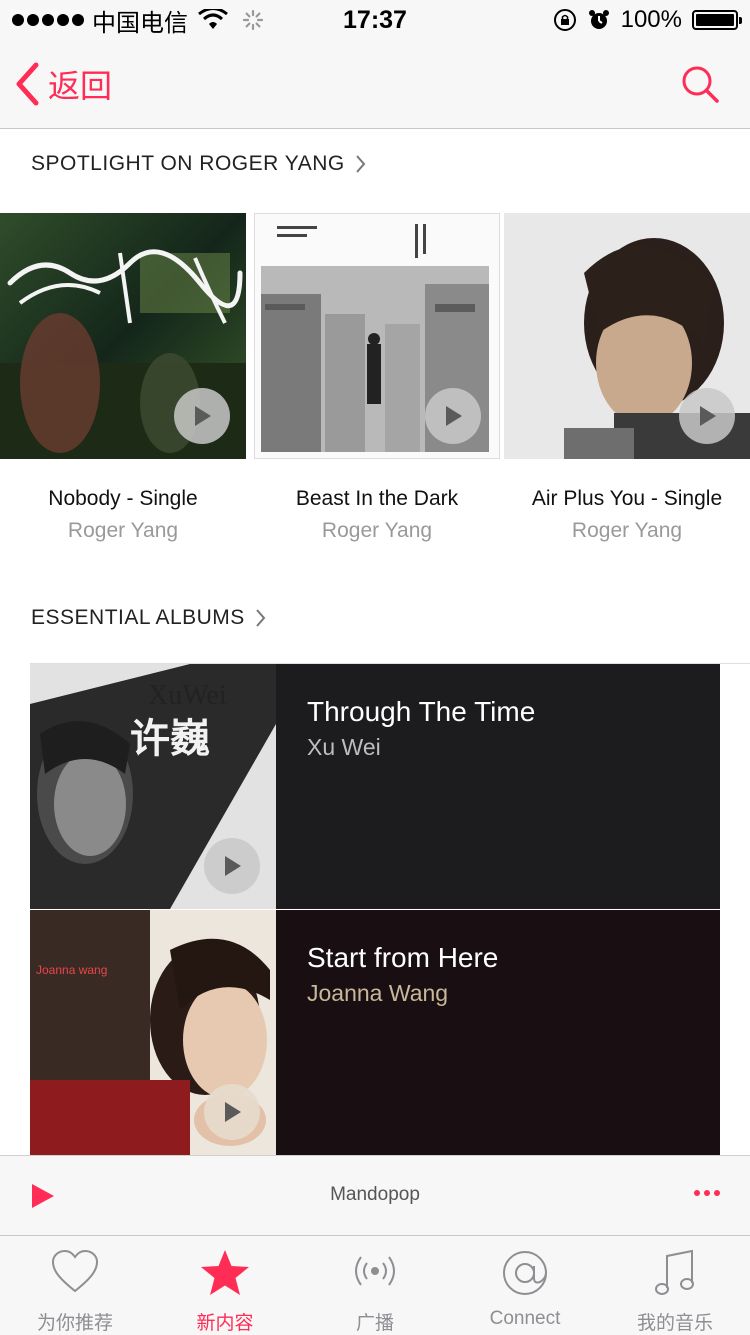 The width and height of the screenshot is (750, 1335). What do you see at coordinates (27, 84) in the screenshot?
I see `chevron-left-icon` at bounding box center [27, 84].